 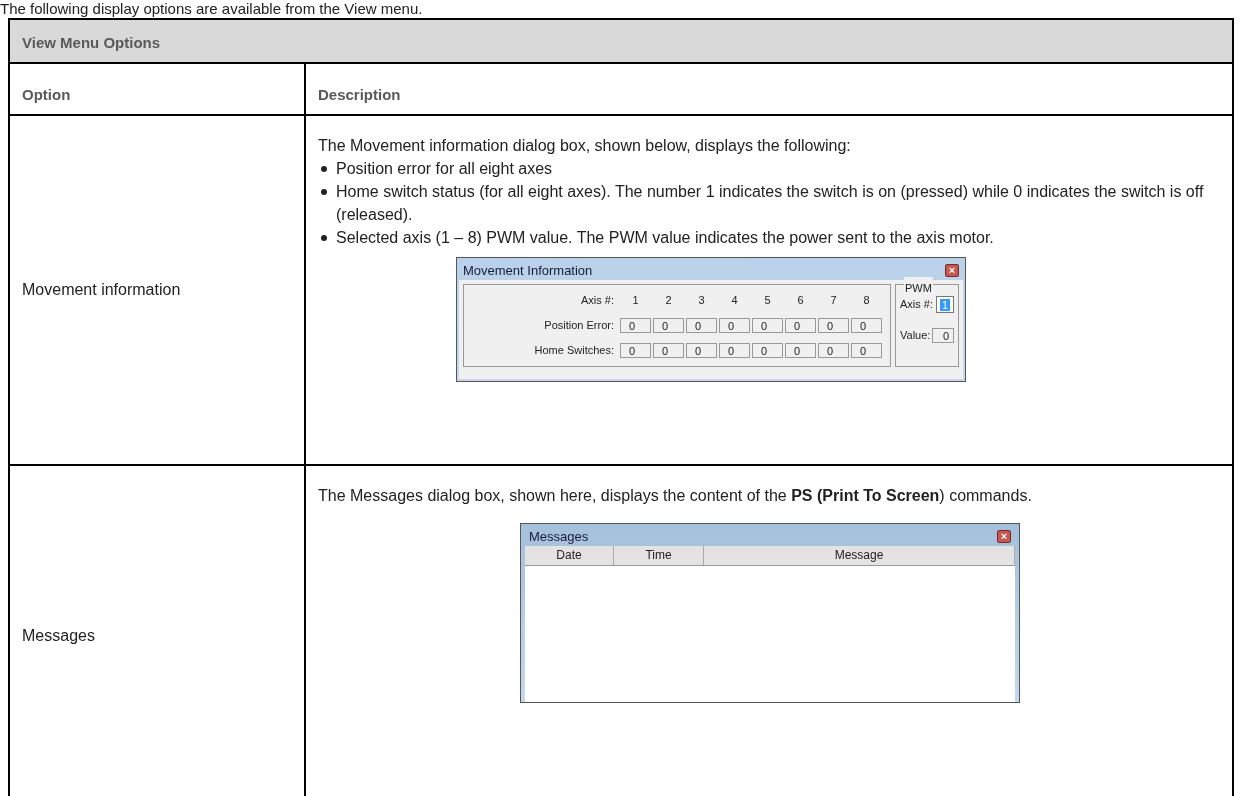 I want to click on option-name: Messages, so click(x=58, y=636).